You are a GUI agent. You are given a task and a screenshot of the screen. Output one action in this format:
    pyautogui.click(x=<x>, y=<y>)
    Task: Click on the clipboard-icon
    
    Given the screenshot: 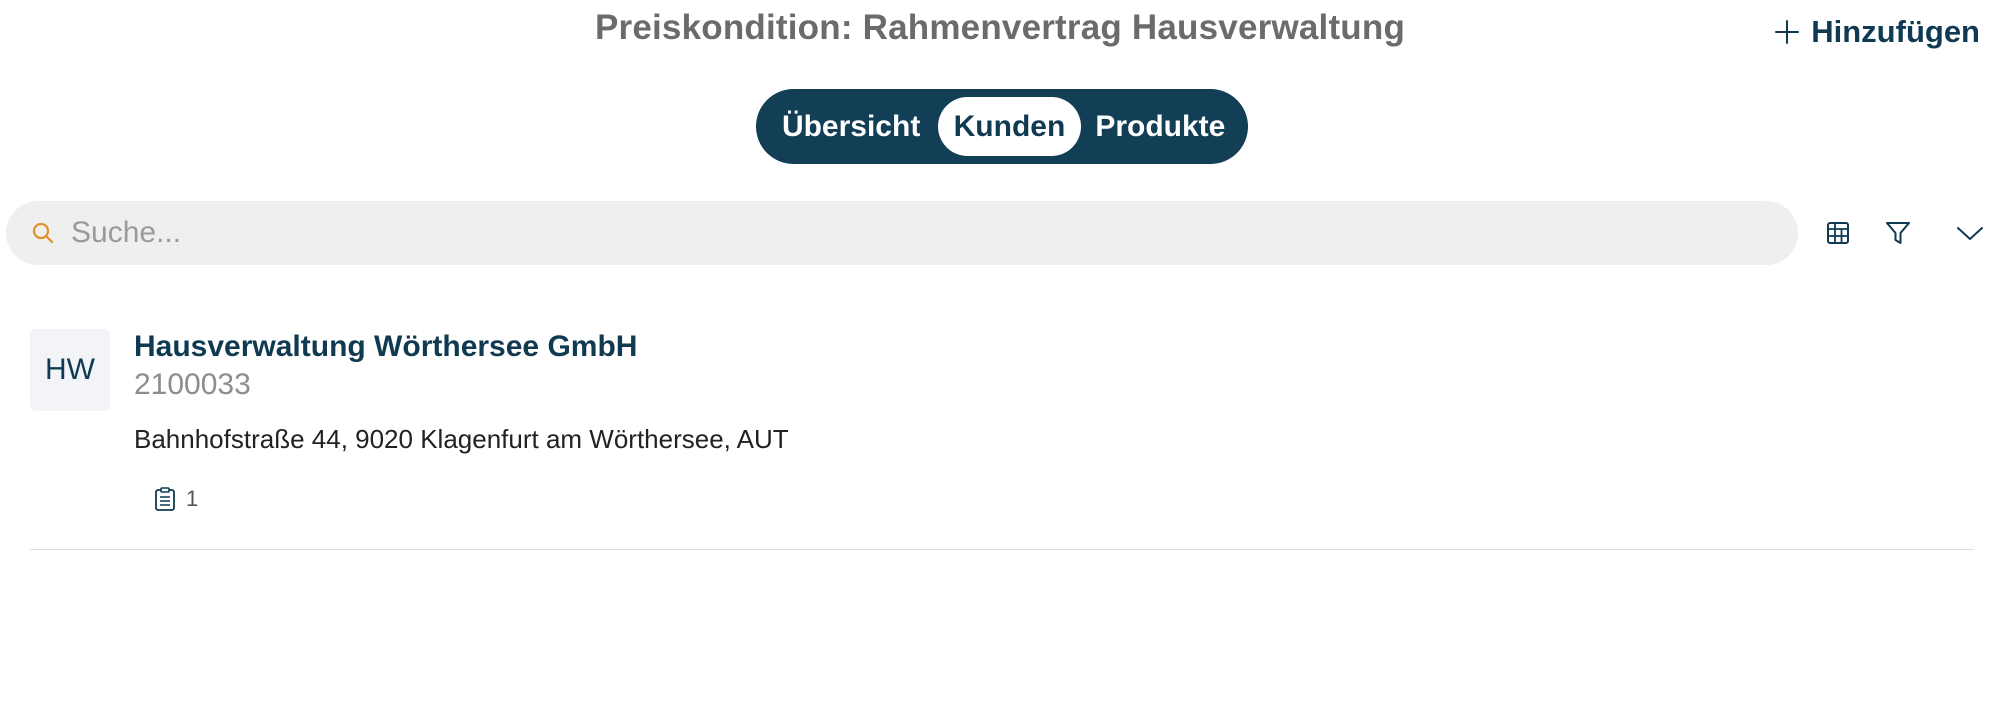 What is the action you would take?
    pyautogui.click(x=165, y=499)
    